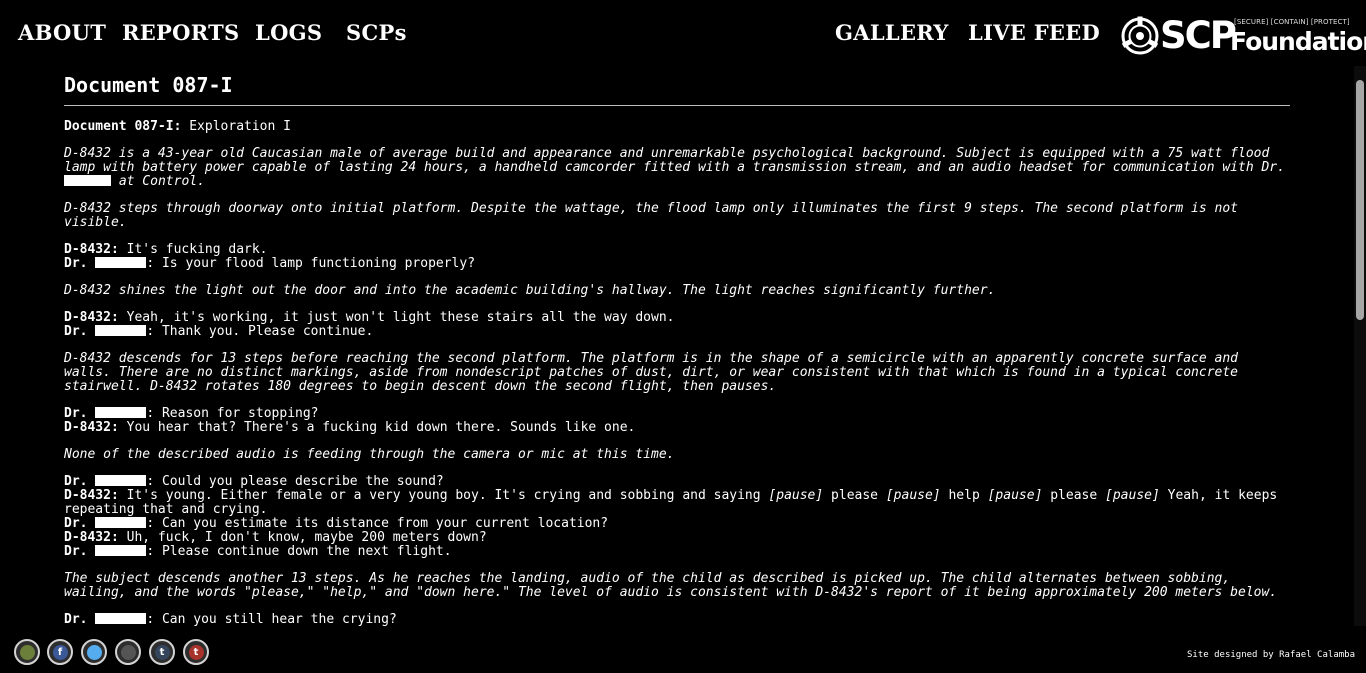  I want to click on tumblr-red-icon: t, so click(196, 652).